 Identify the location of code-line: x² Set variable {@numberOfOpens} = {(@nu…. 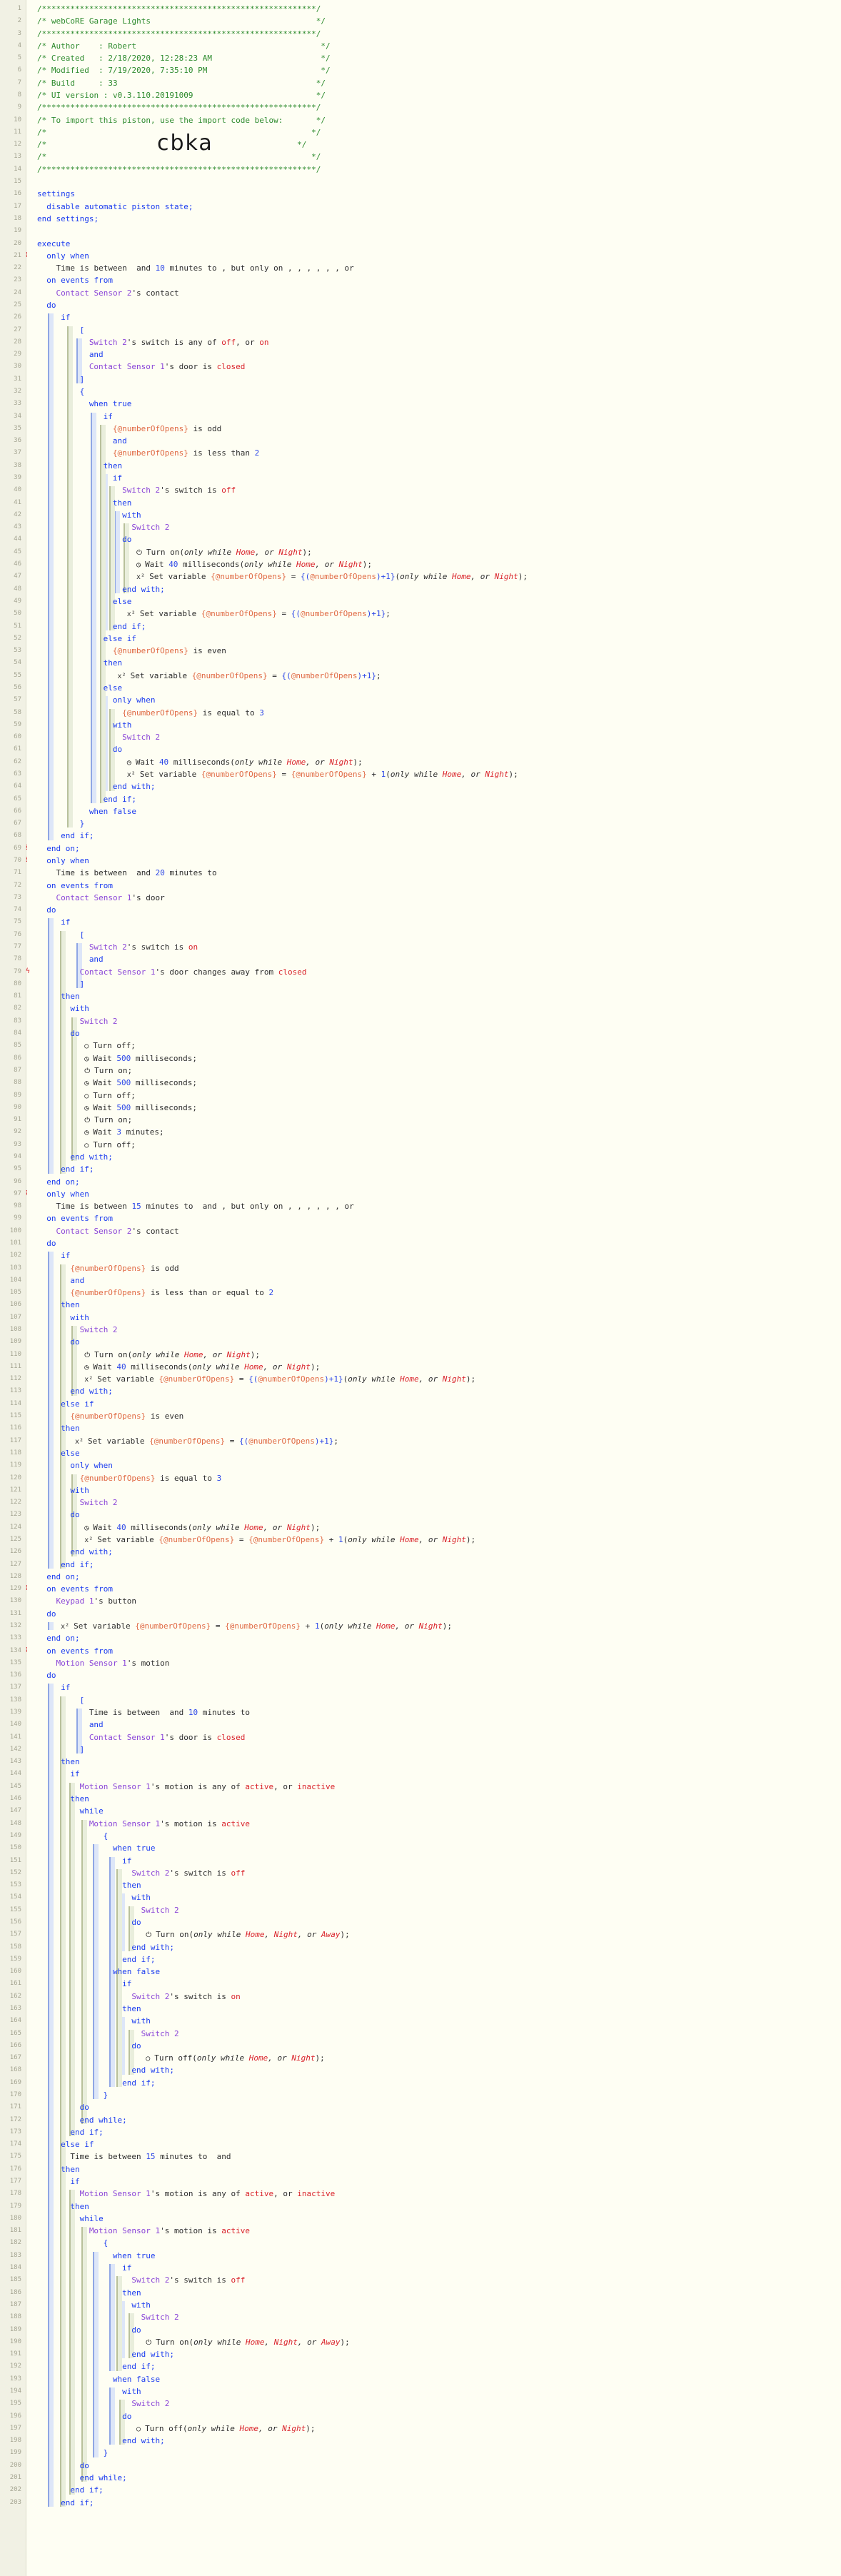
(279, 1379).